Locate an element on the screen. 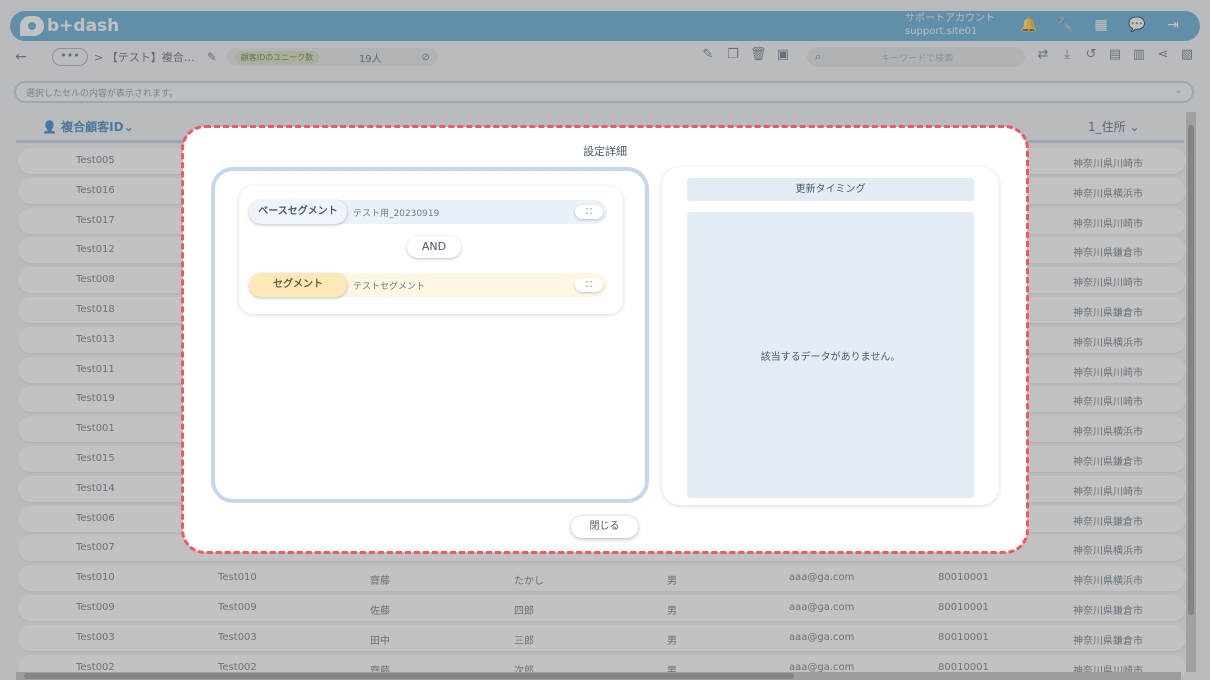 This screenshot has width=1210, height=680. segment-row: セグメント テストセグメント ⛶ is located at coordinates (428, 285).